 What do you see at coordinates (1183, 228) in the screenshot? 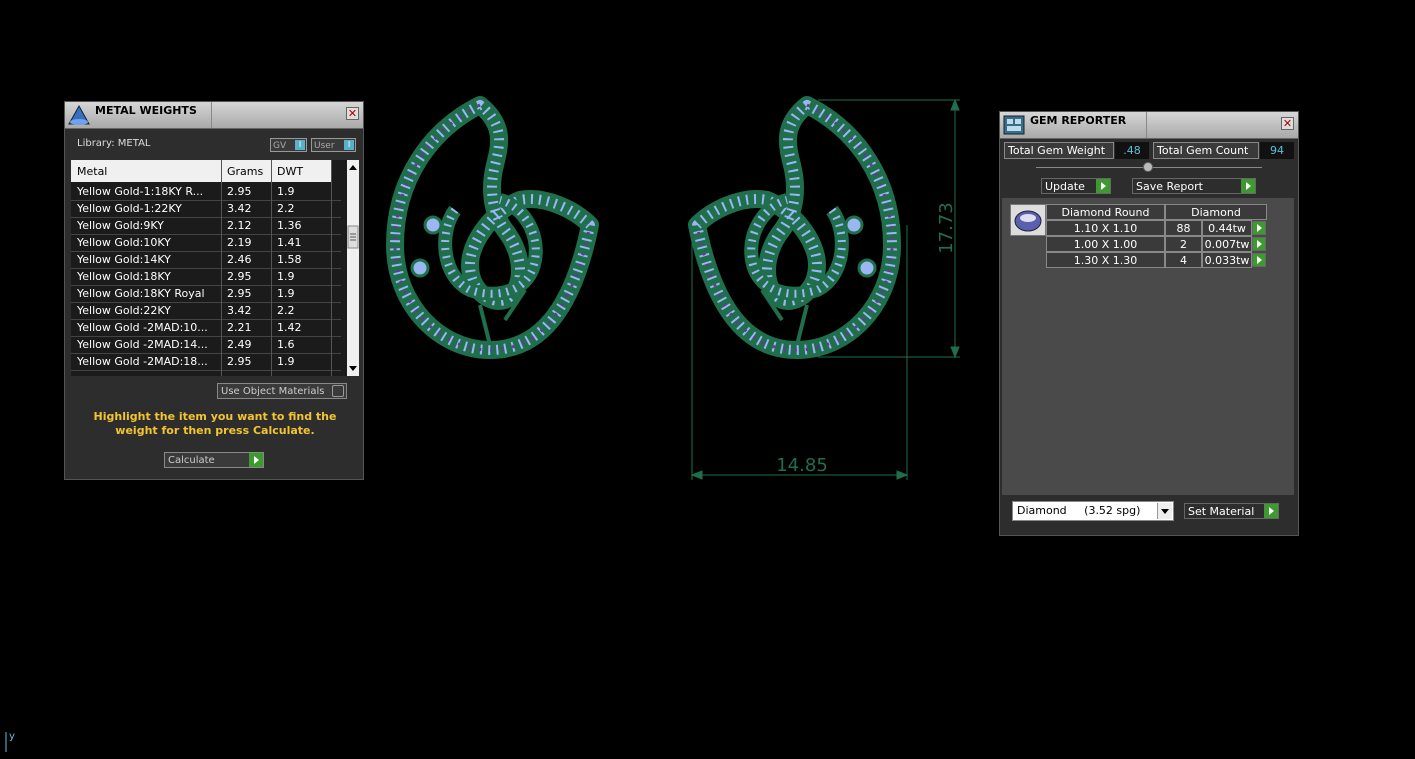
I see `gem-count-cell: 88` at bounding box center [1183, 228].